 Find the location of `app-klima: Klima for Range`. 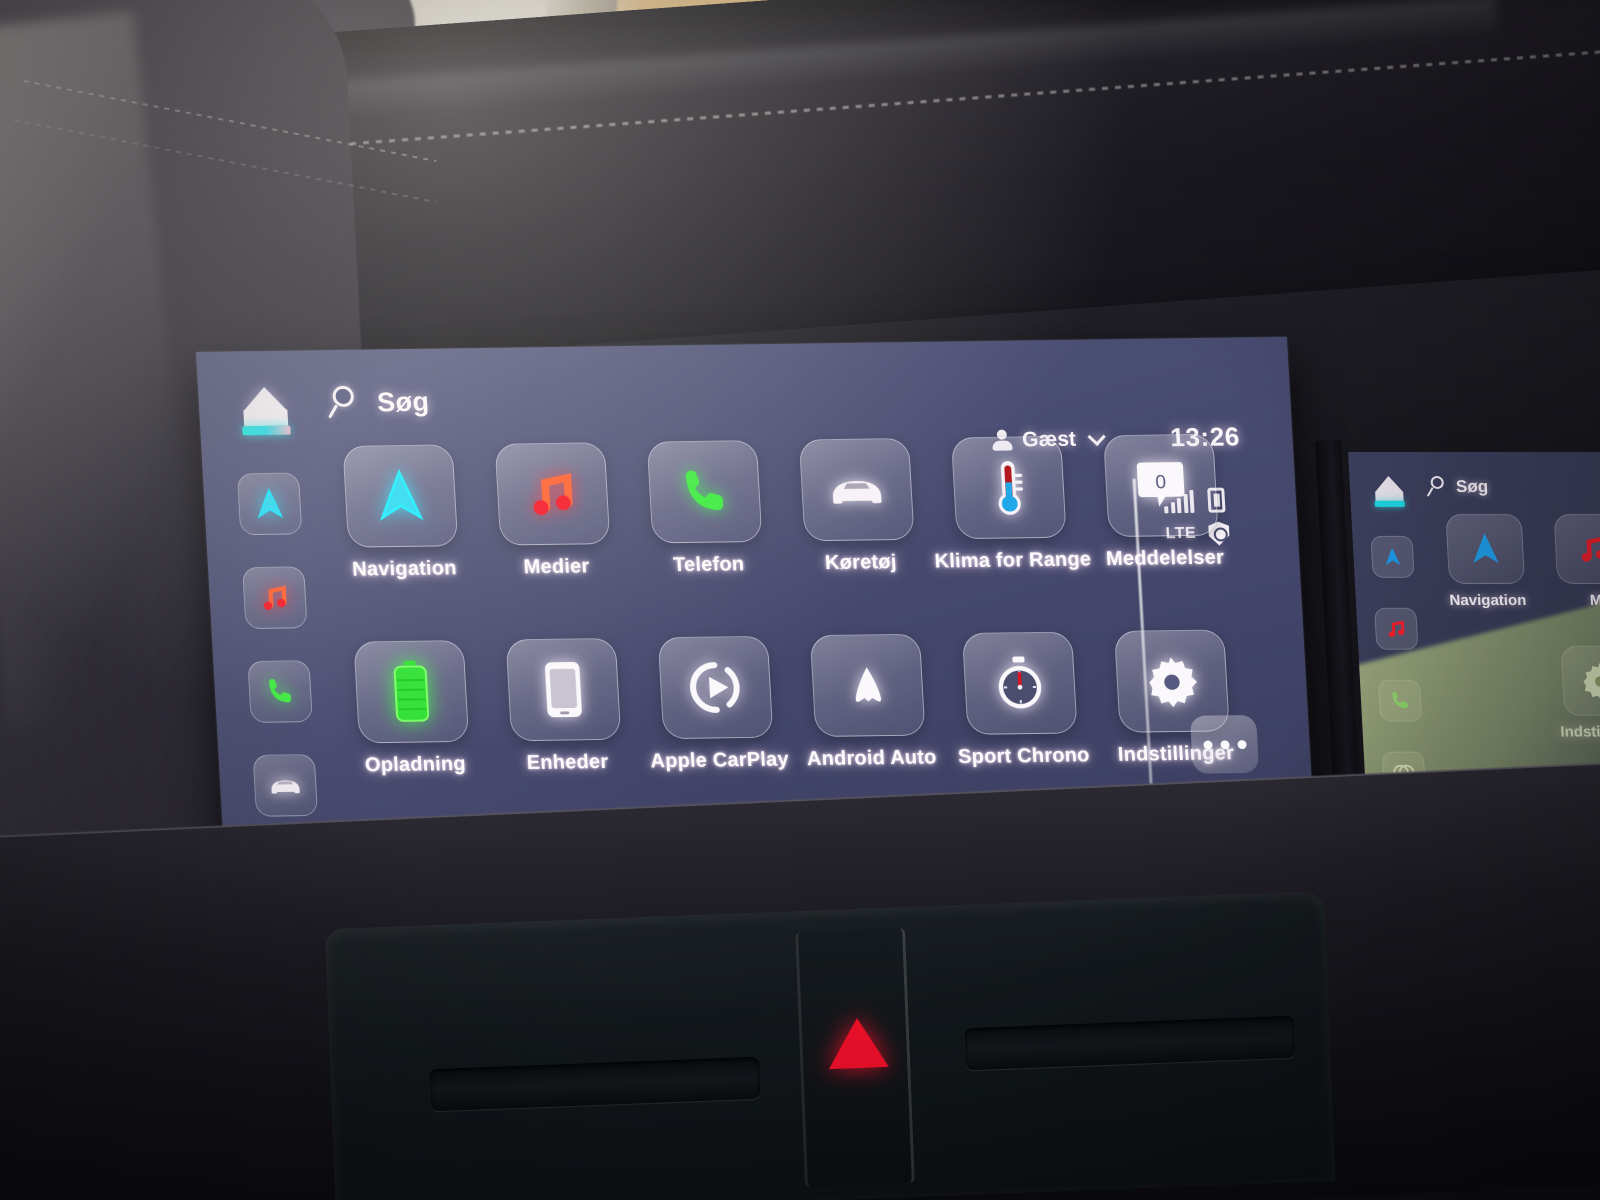

app-klima: Klima for Range is located at coordinates (1011, 534).